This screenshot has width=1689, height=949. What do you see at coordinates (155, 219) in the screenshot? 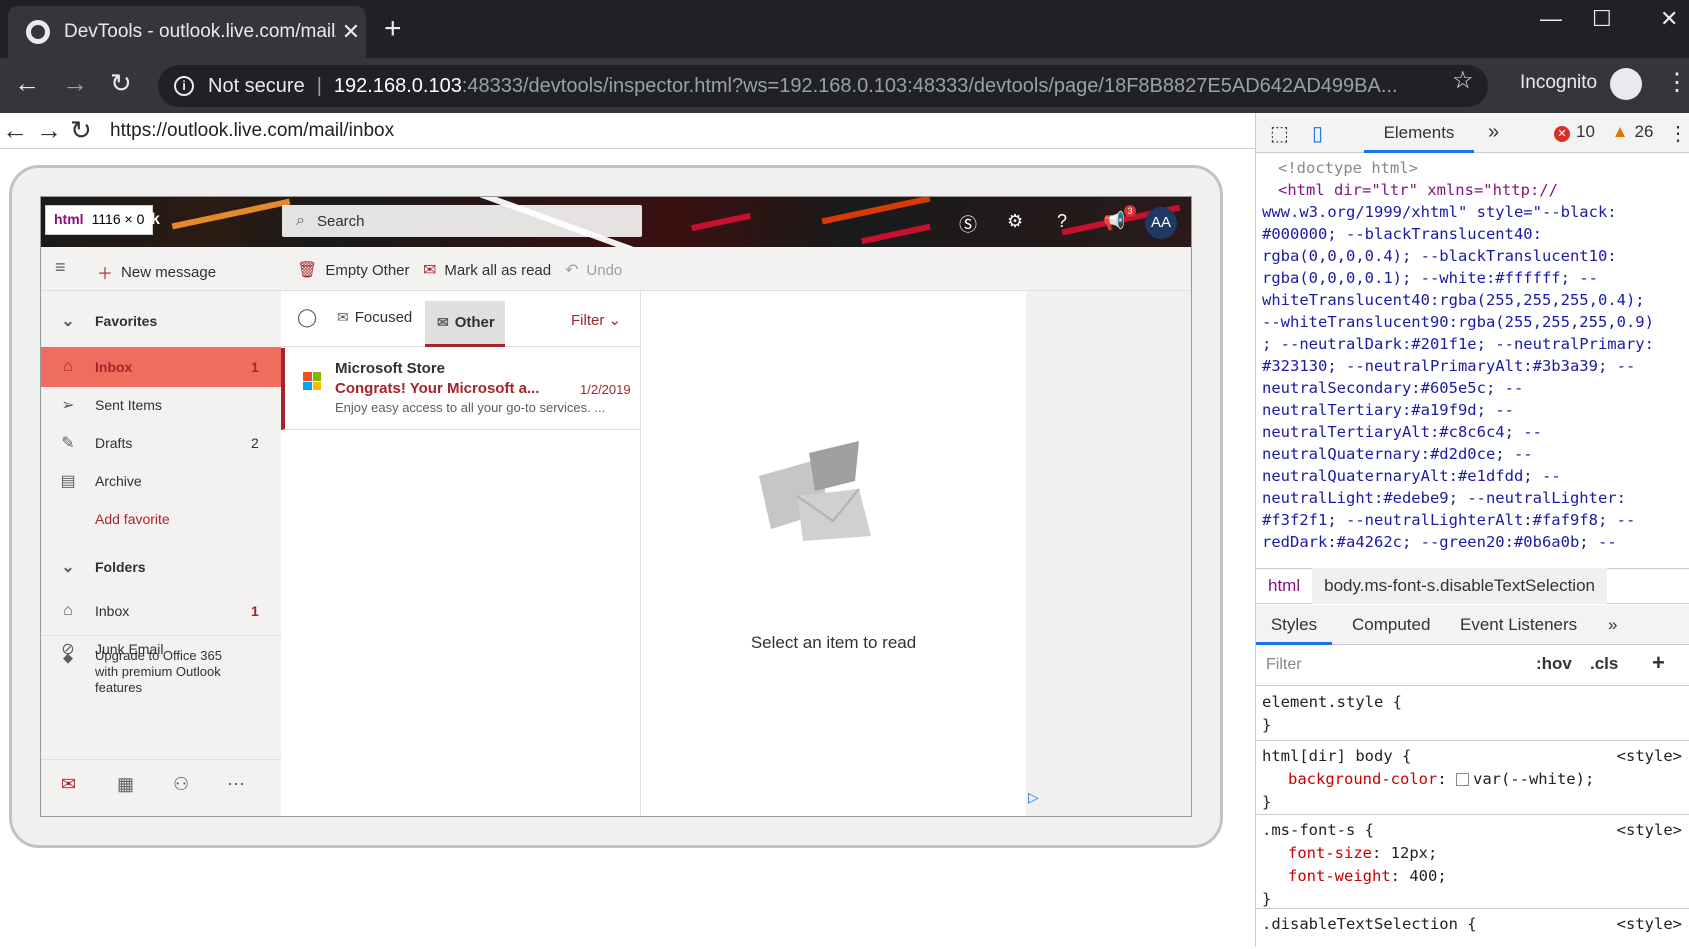
I see `app-name-fragment: k` at bounding box center [155, 219].